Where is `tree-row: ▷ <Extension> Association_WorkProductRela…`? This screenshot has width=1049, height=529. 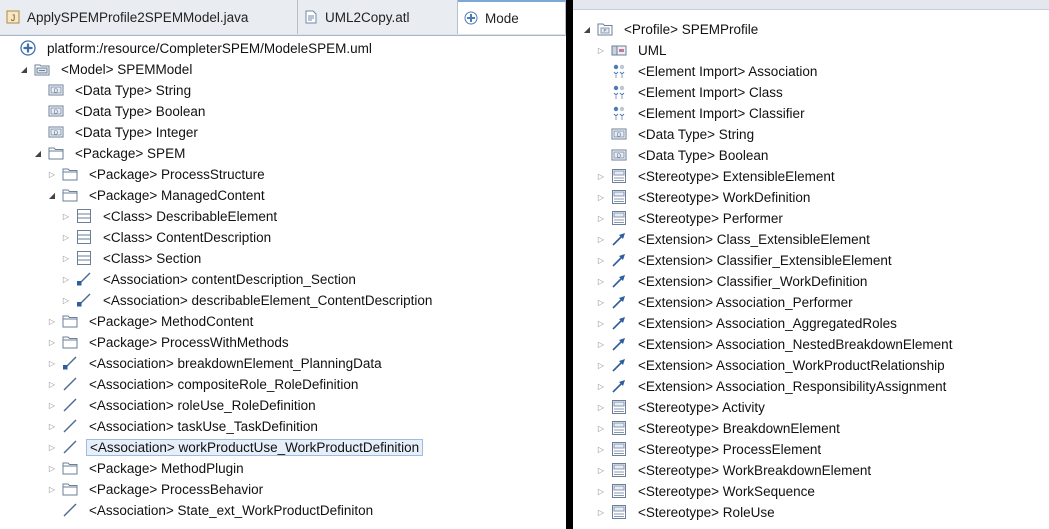 tree-row: ▷ <Extension> Association_WorkProductRela… is located at coordinates (771, 365).